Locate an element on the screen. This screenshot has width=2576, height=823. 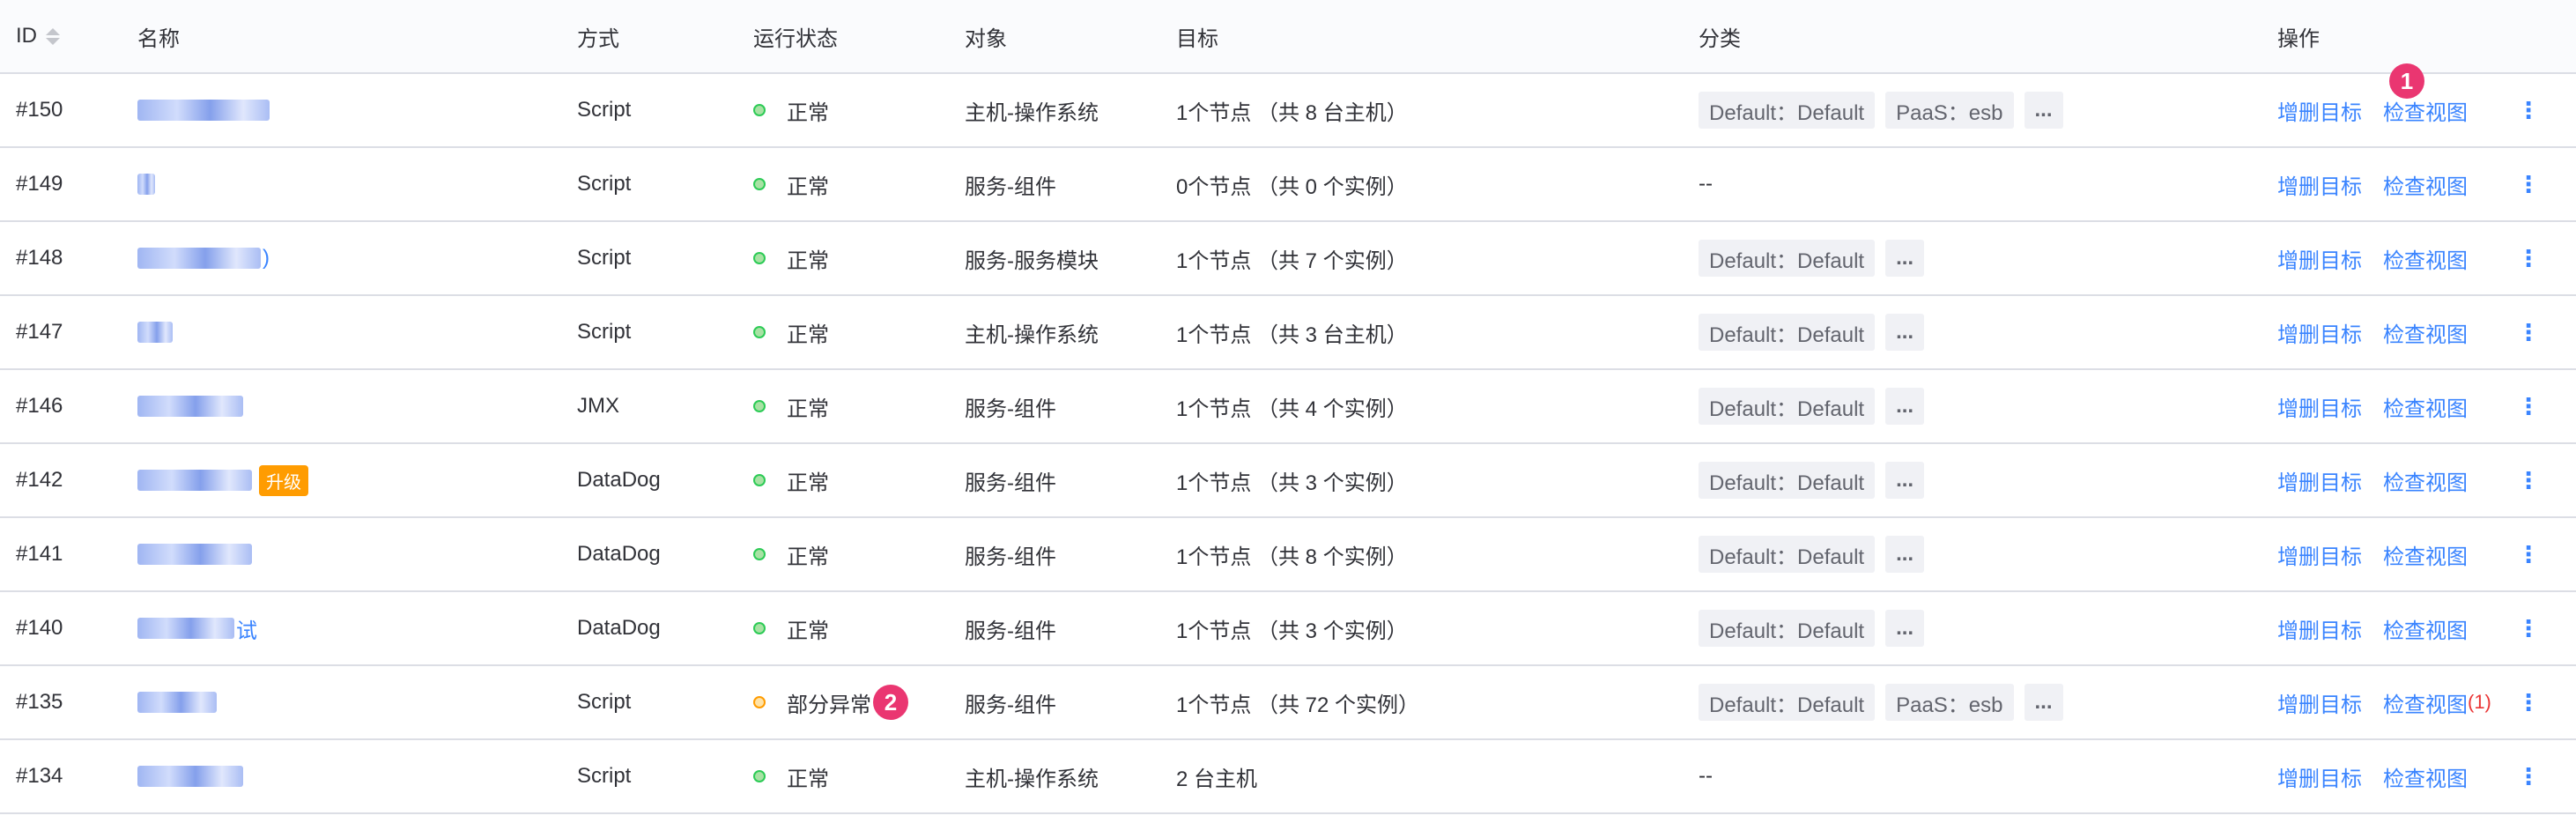
row-name: ) is located at coordinates (203, 258).